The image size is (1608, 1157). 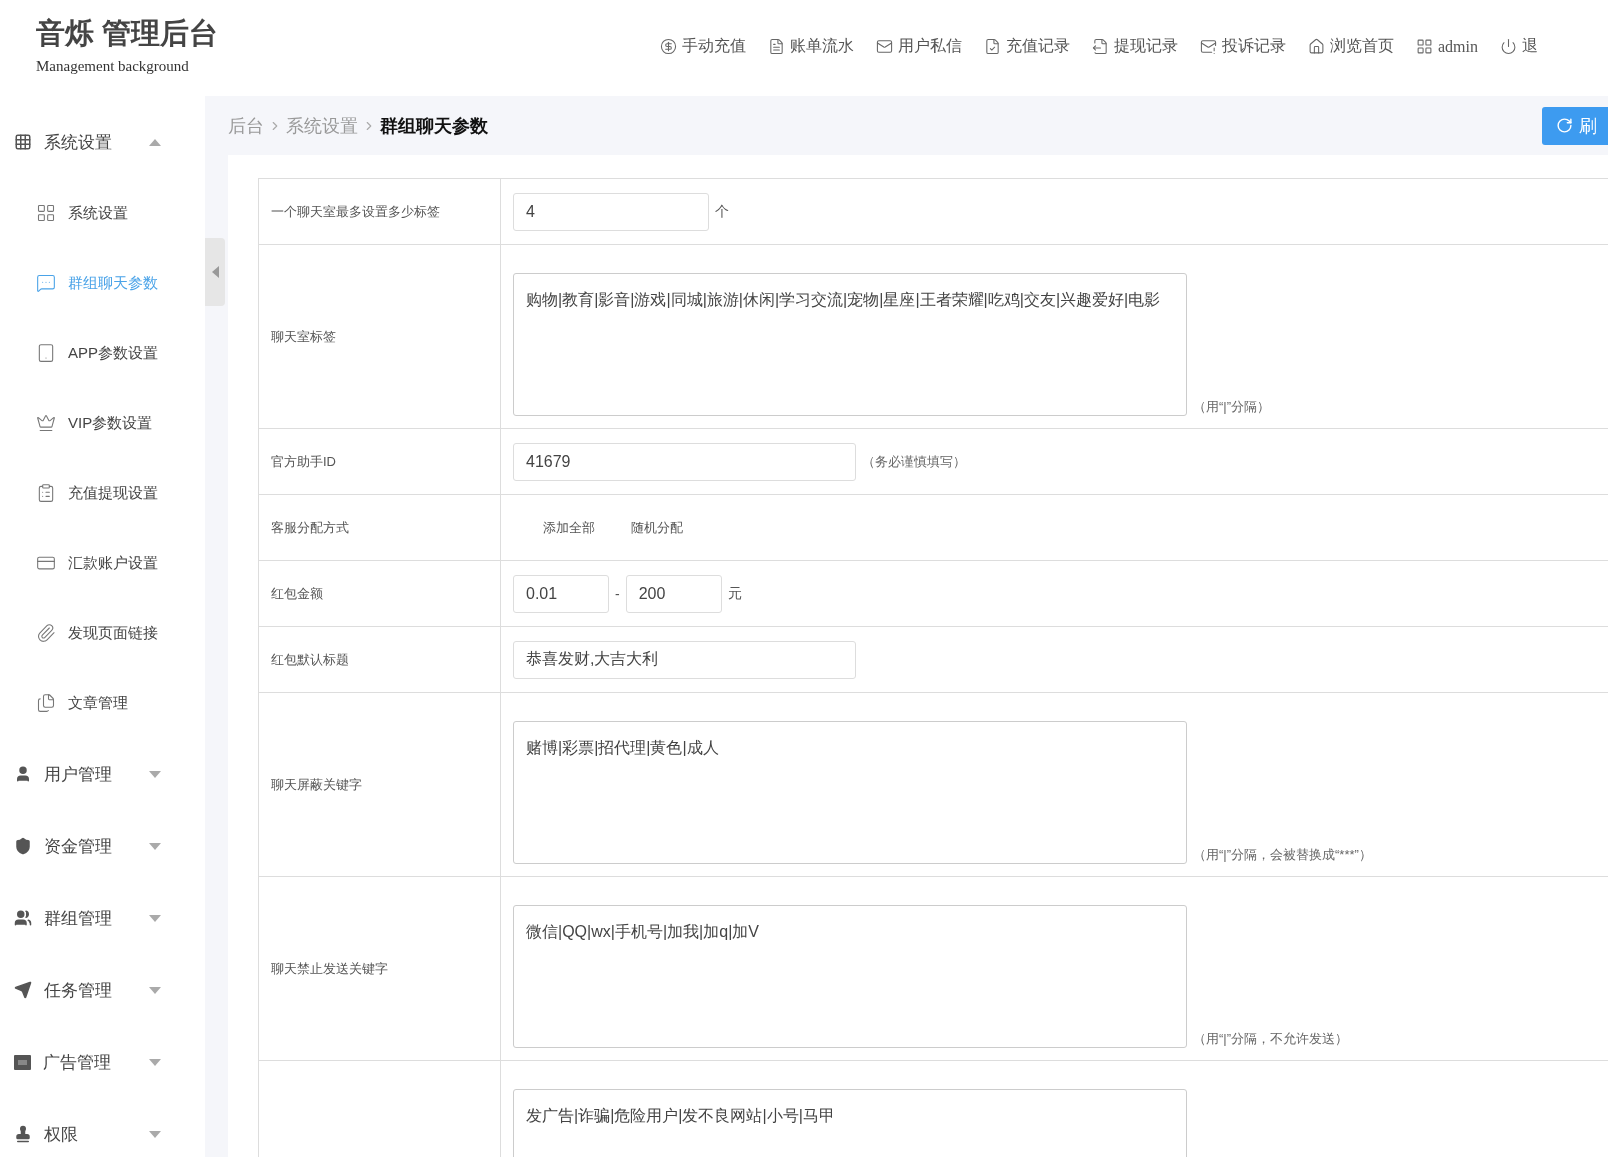 I want to click on sidebar-item: 发现页面链接, so click(x=102, y=633).